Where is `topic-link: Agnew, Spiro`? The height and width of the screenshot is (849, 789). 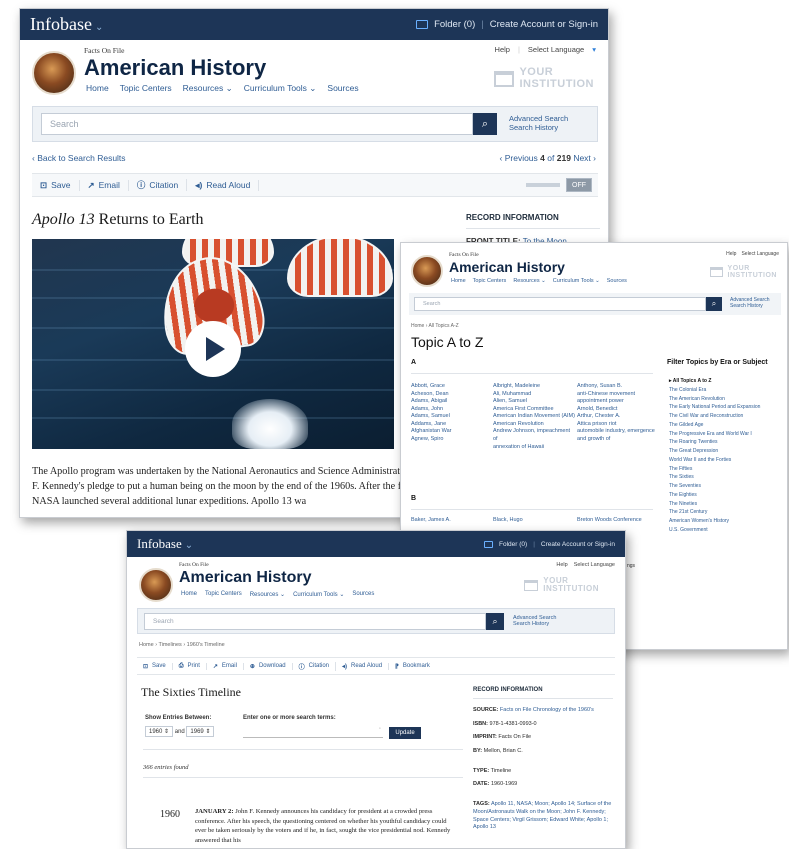
topic-link: Agnew, Spiro is located at coordinates (451, 440).